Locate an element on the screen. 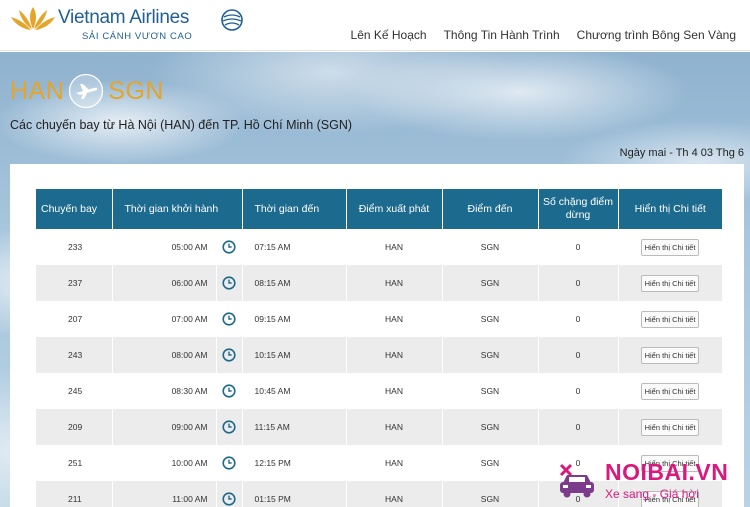  globe-icon is located at coordinates (232, 20).